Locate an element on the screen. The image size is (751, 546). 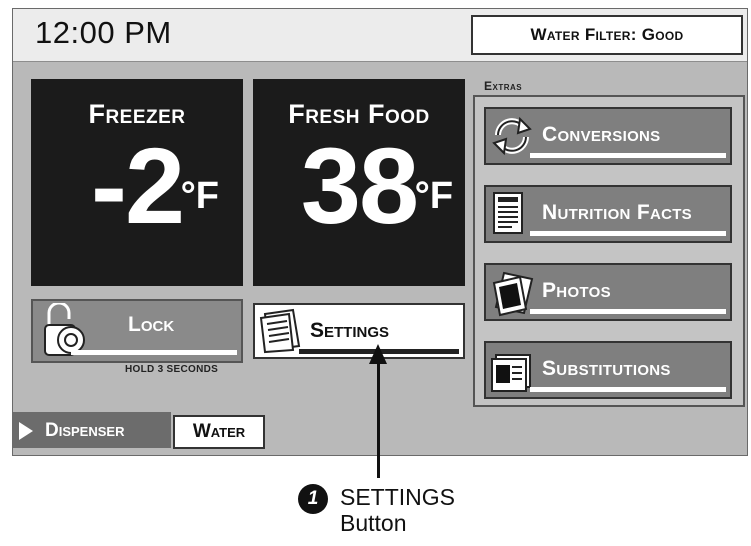
settings-label: Settings is located at coordinates (350, 330).